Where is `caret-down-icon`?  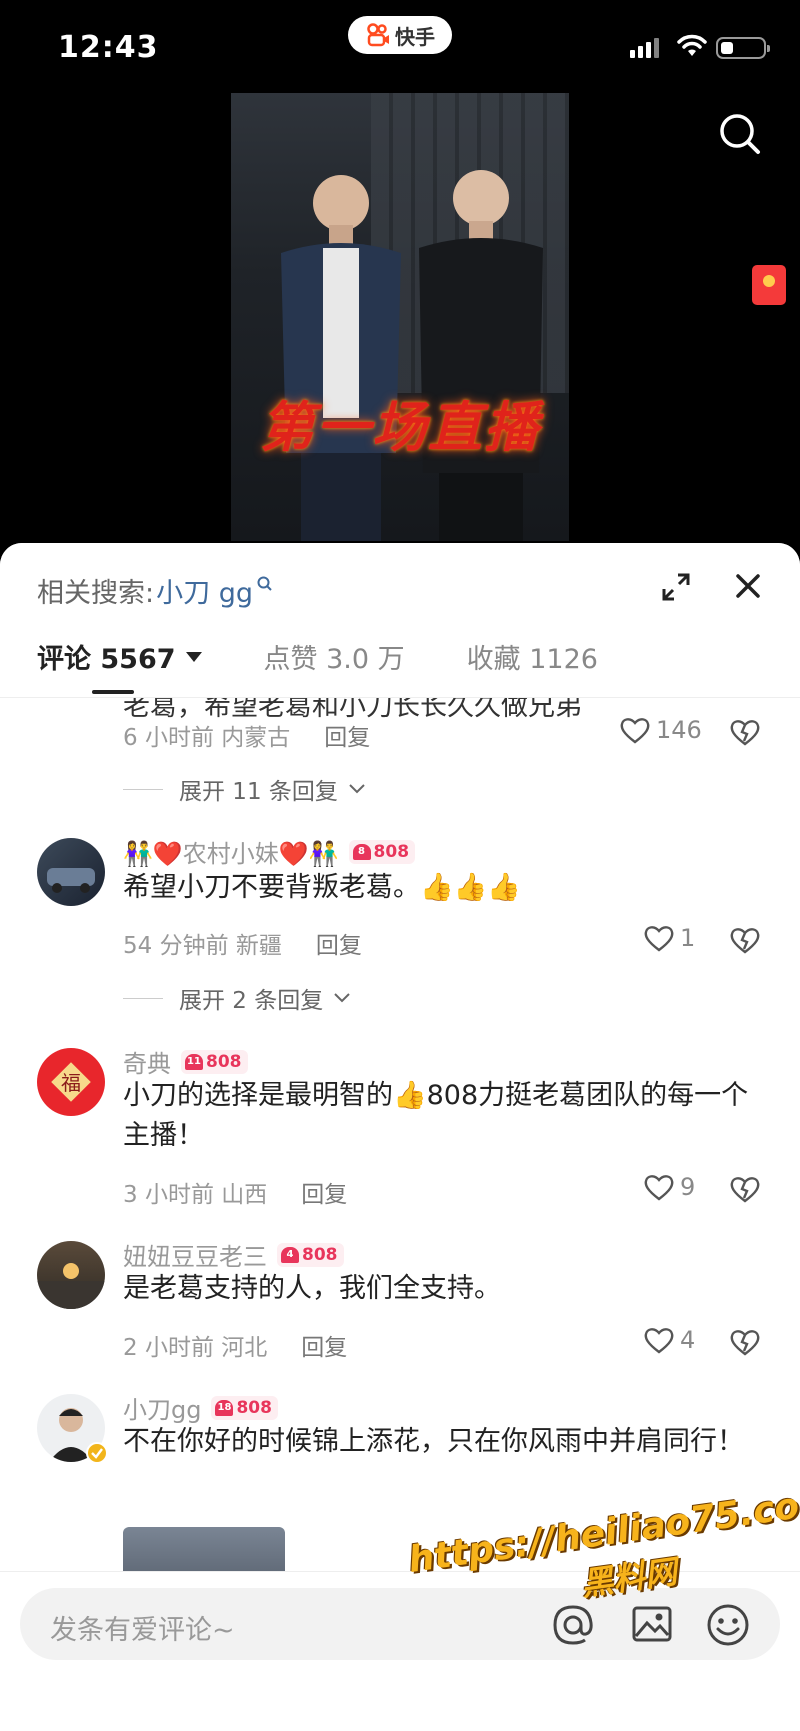
caret-down-icon is located at coordinates (193, 656).